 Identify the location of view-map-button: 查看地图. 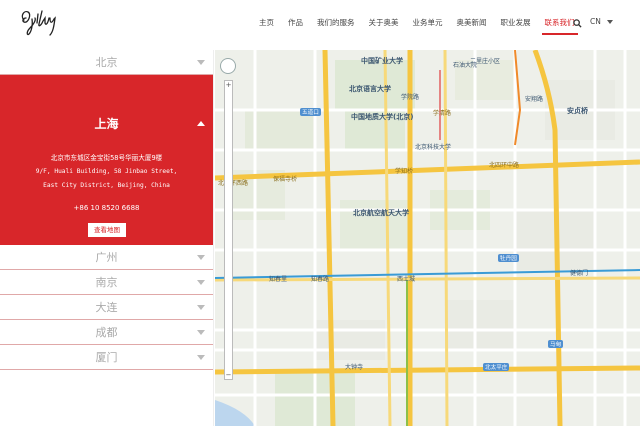
(107, 230).